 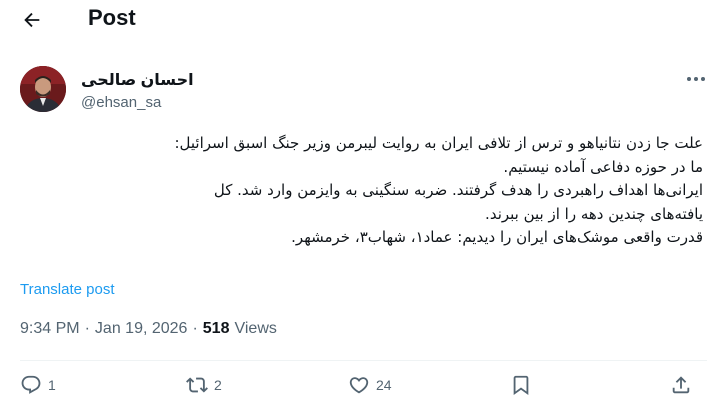 What do you see at coordinates (141, 329) in the screenshot?
I see `post-date: Jan 19, 2026` at bounding box center [141, 329].